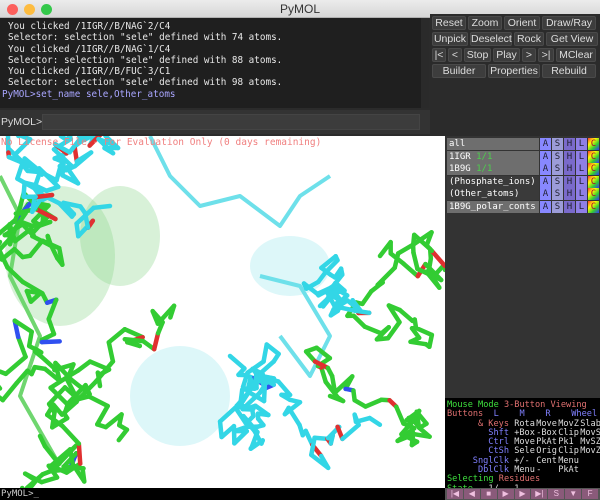  Describe the element at coordinates (89, 49) in the screenshot. I see `console-line: You clicked /1IGR//B/NAG`1/C4` at that location.